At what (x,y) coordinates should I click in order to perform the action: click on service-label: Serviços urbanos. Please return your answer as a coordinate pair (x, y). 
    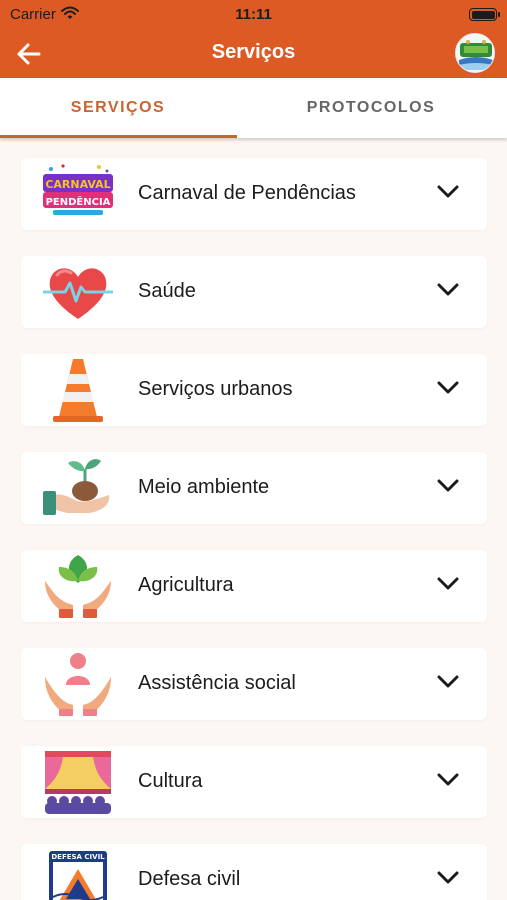
    Looking at the image, I should click on (215, 389).